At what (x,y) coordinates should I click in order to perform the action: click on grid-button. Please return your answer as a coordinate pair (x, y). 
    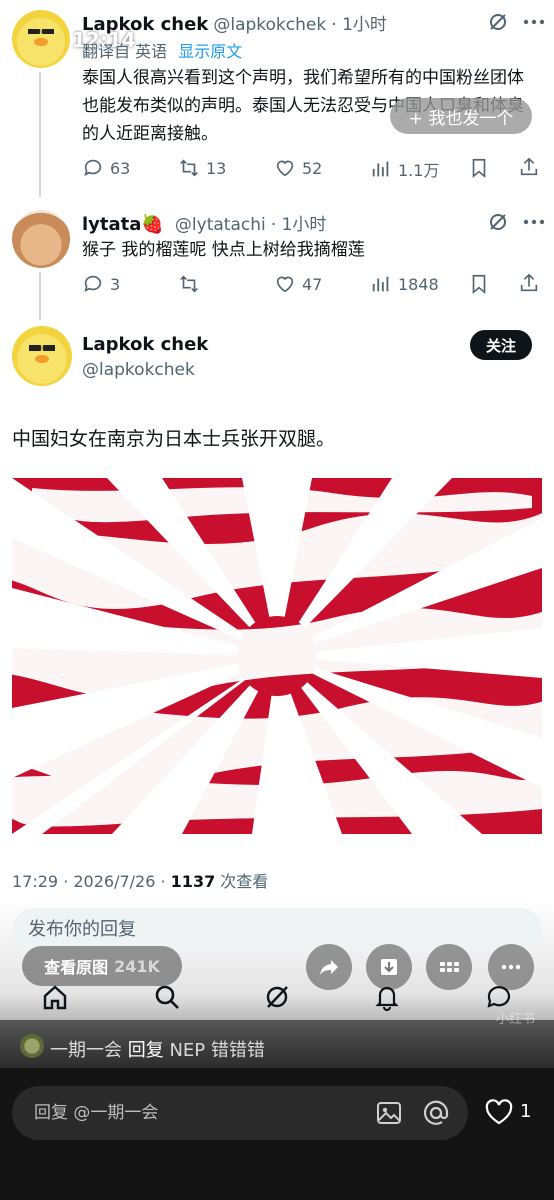
    Looking at the image, I should click on (449, 967).